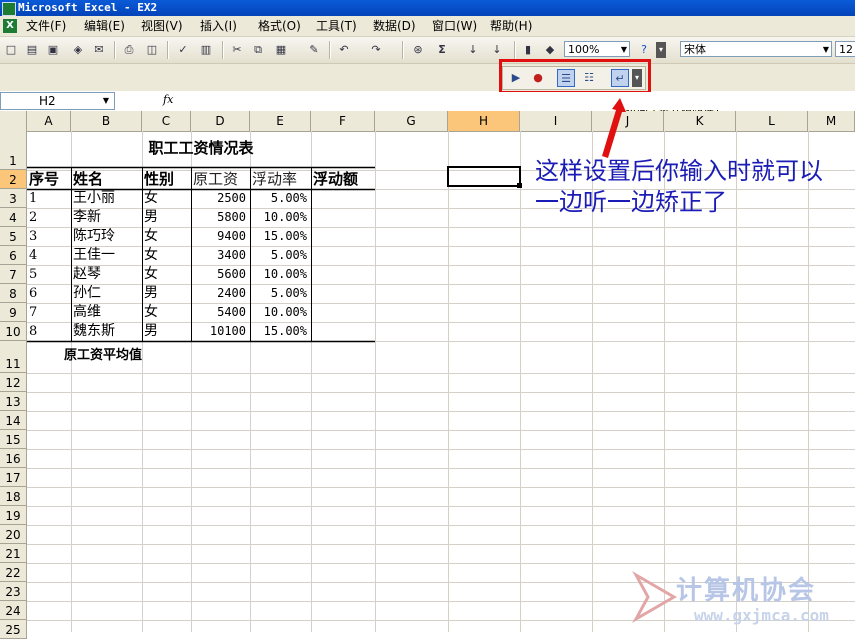 The width and height of the screenshot is (855, 639). What do you see at coordinates (220, 179) in the screenshot?
I see `header-cell: 原工资` at bounding box center [220, 179].